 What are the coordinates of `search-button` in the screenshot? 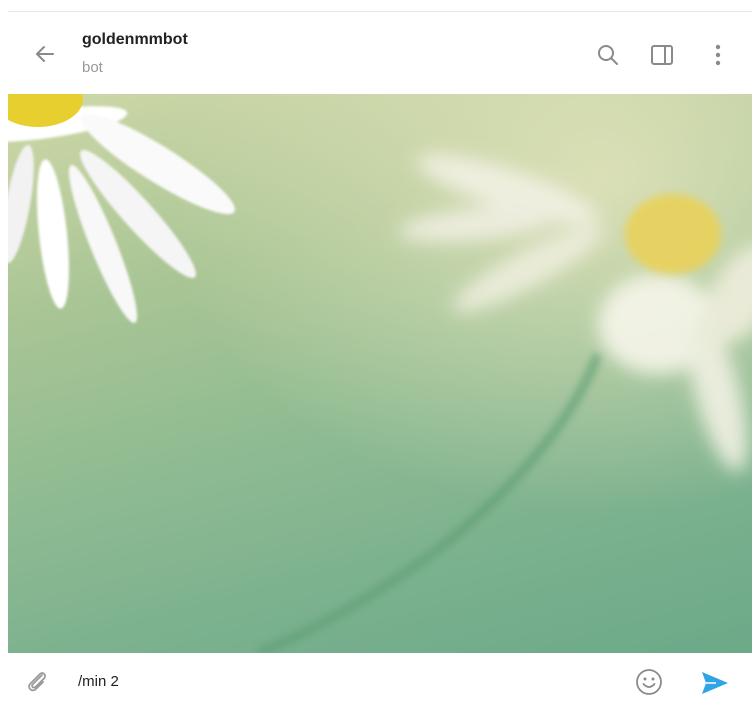 It's located at (608, 55).